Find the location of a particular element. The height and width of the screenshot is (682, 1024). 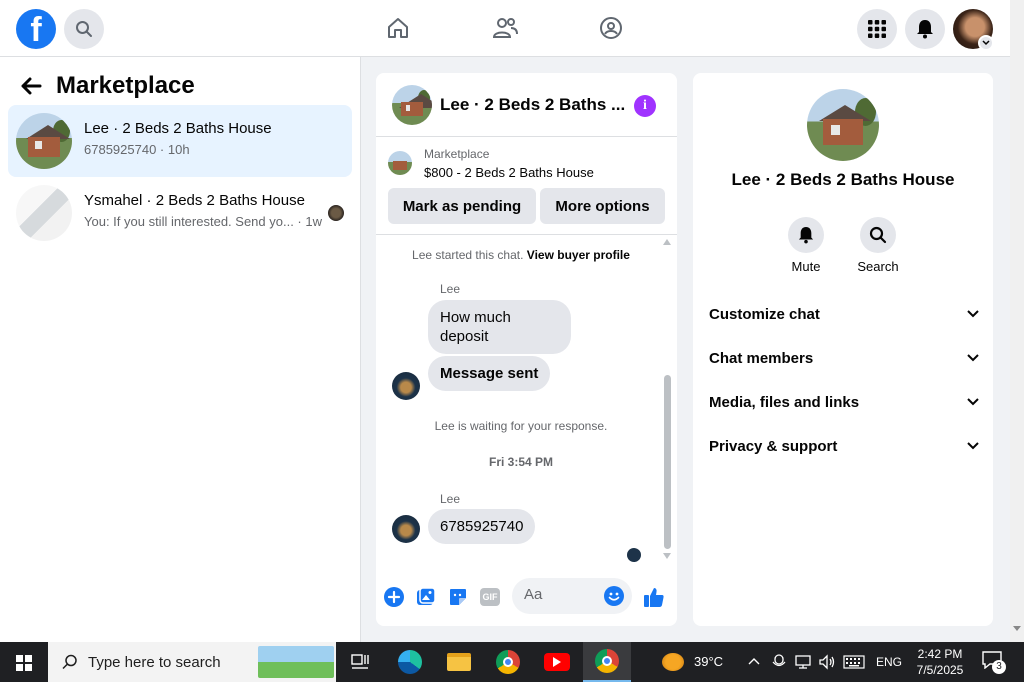

gif-button: GIF is located at coordinates (490, 597).